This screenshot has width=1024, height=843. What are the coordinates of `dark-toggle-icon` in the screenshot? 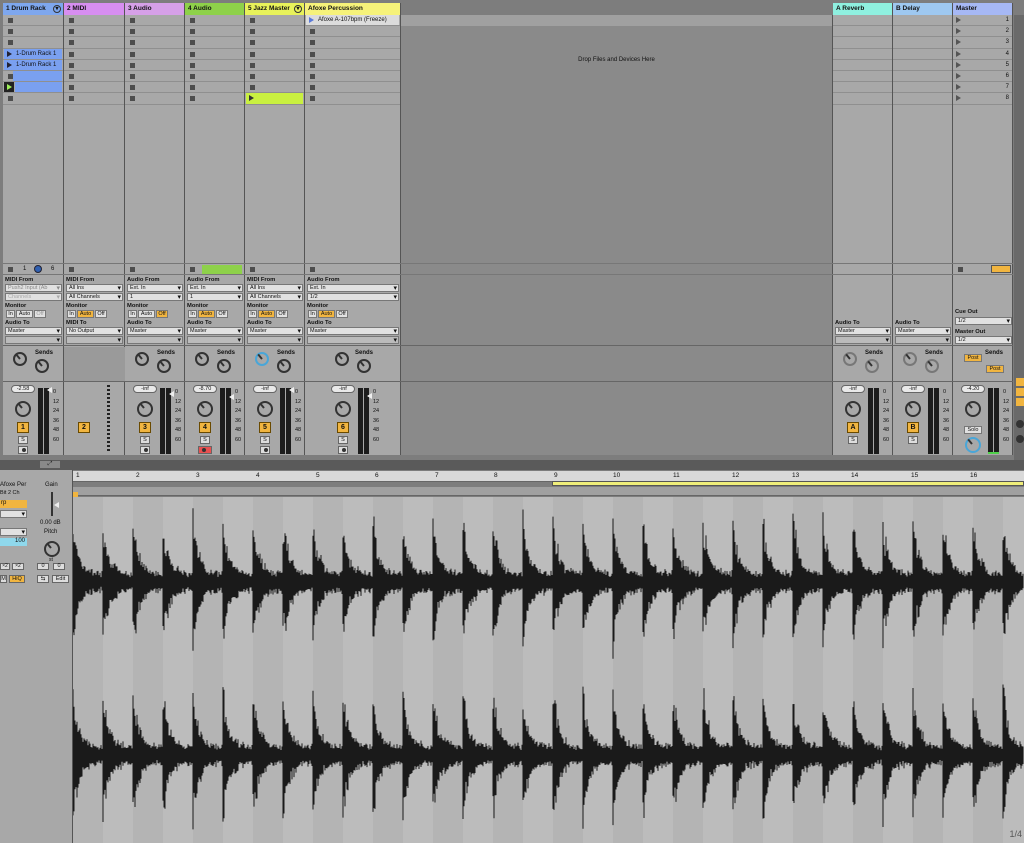 It's located at (1020, 424).